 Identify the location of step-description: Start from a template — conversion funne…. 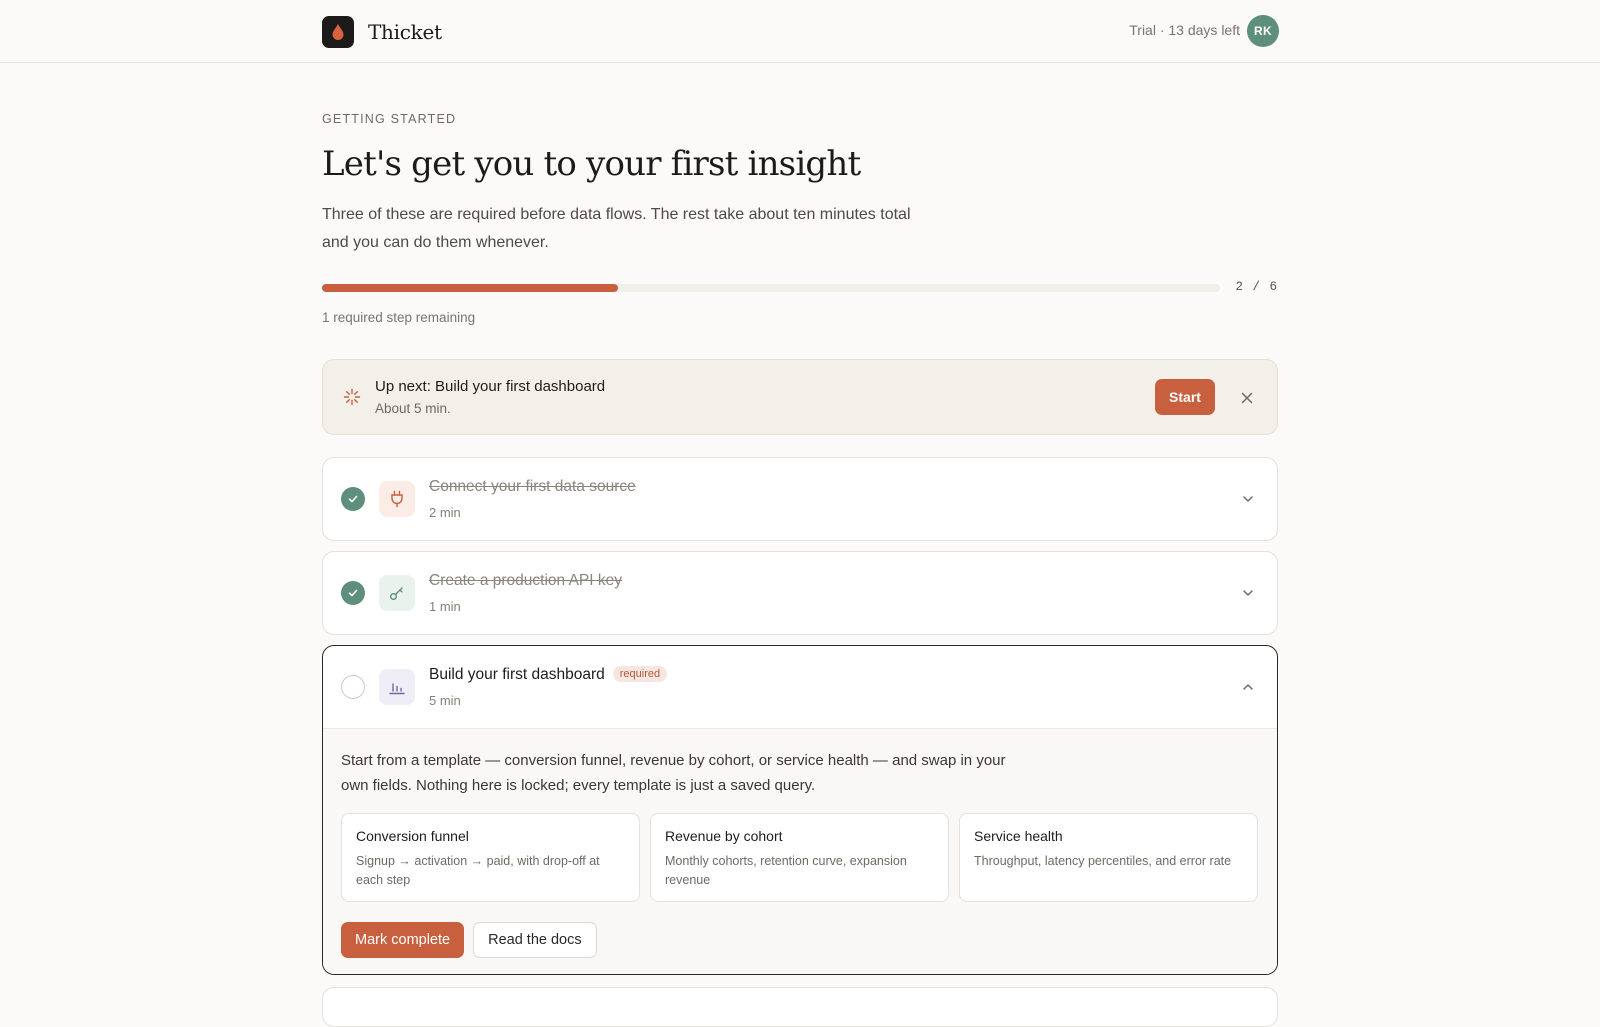
(673, 773).